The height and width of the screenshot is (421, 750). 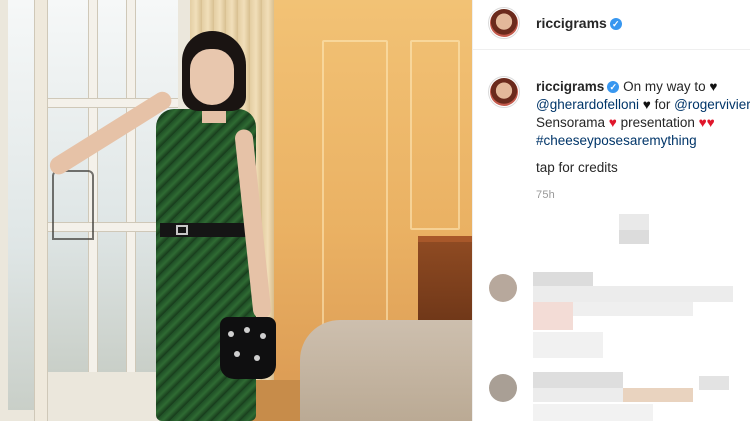 What do you see at coordinates (504, 23) in the screenshot?
I see `avatar` at bounding box center [504, 23].